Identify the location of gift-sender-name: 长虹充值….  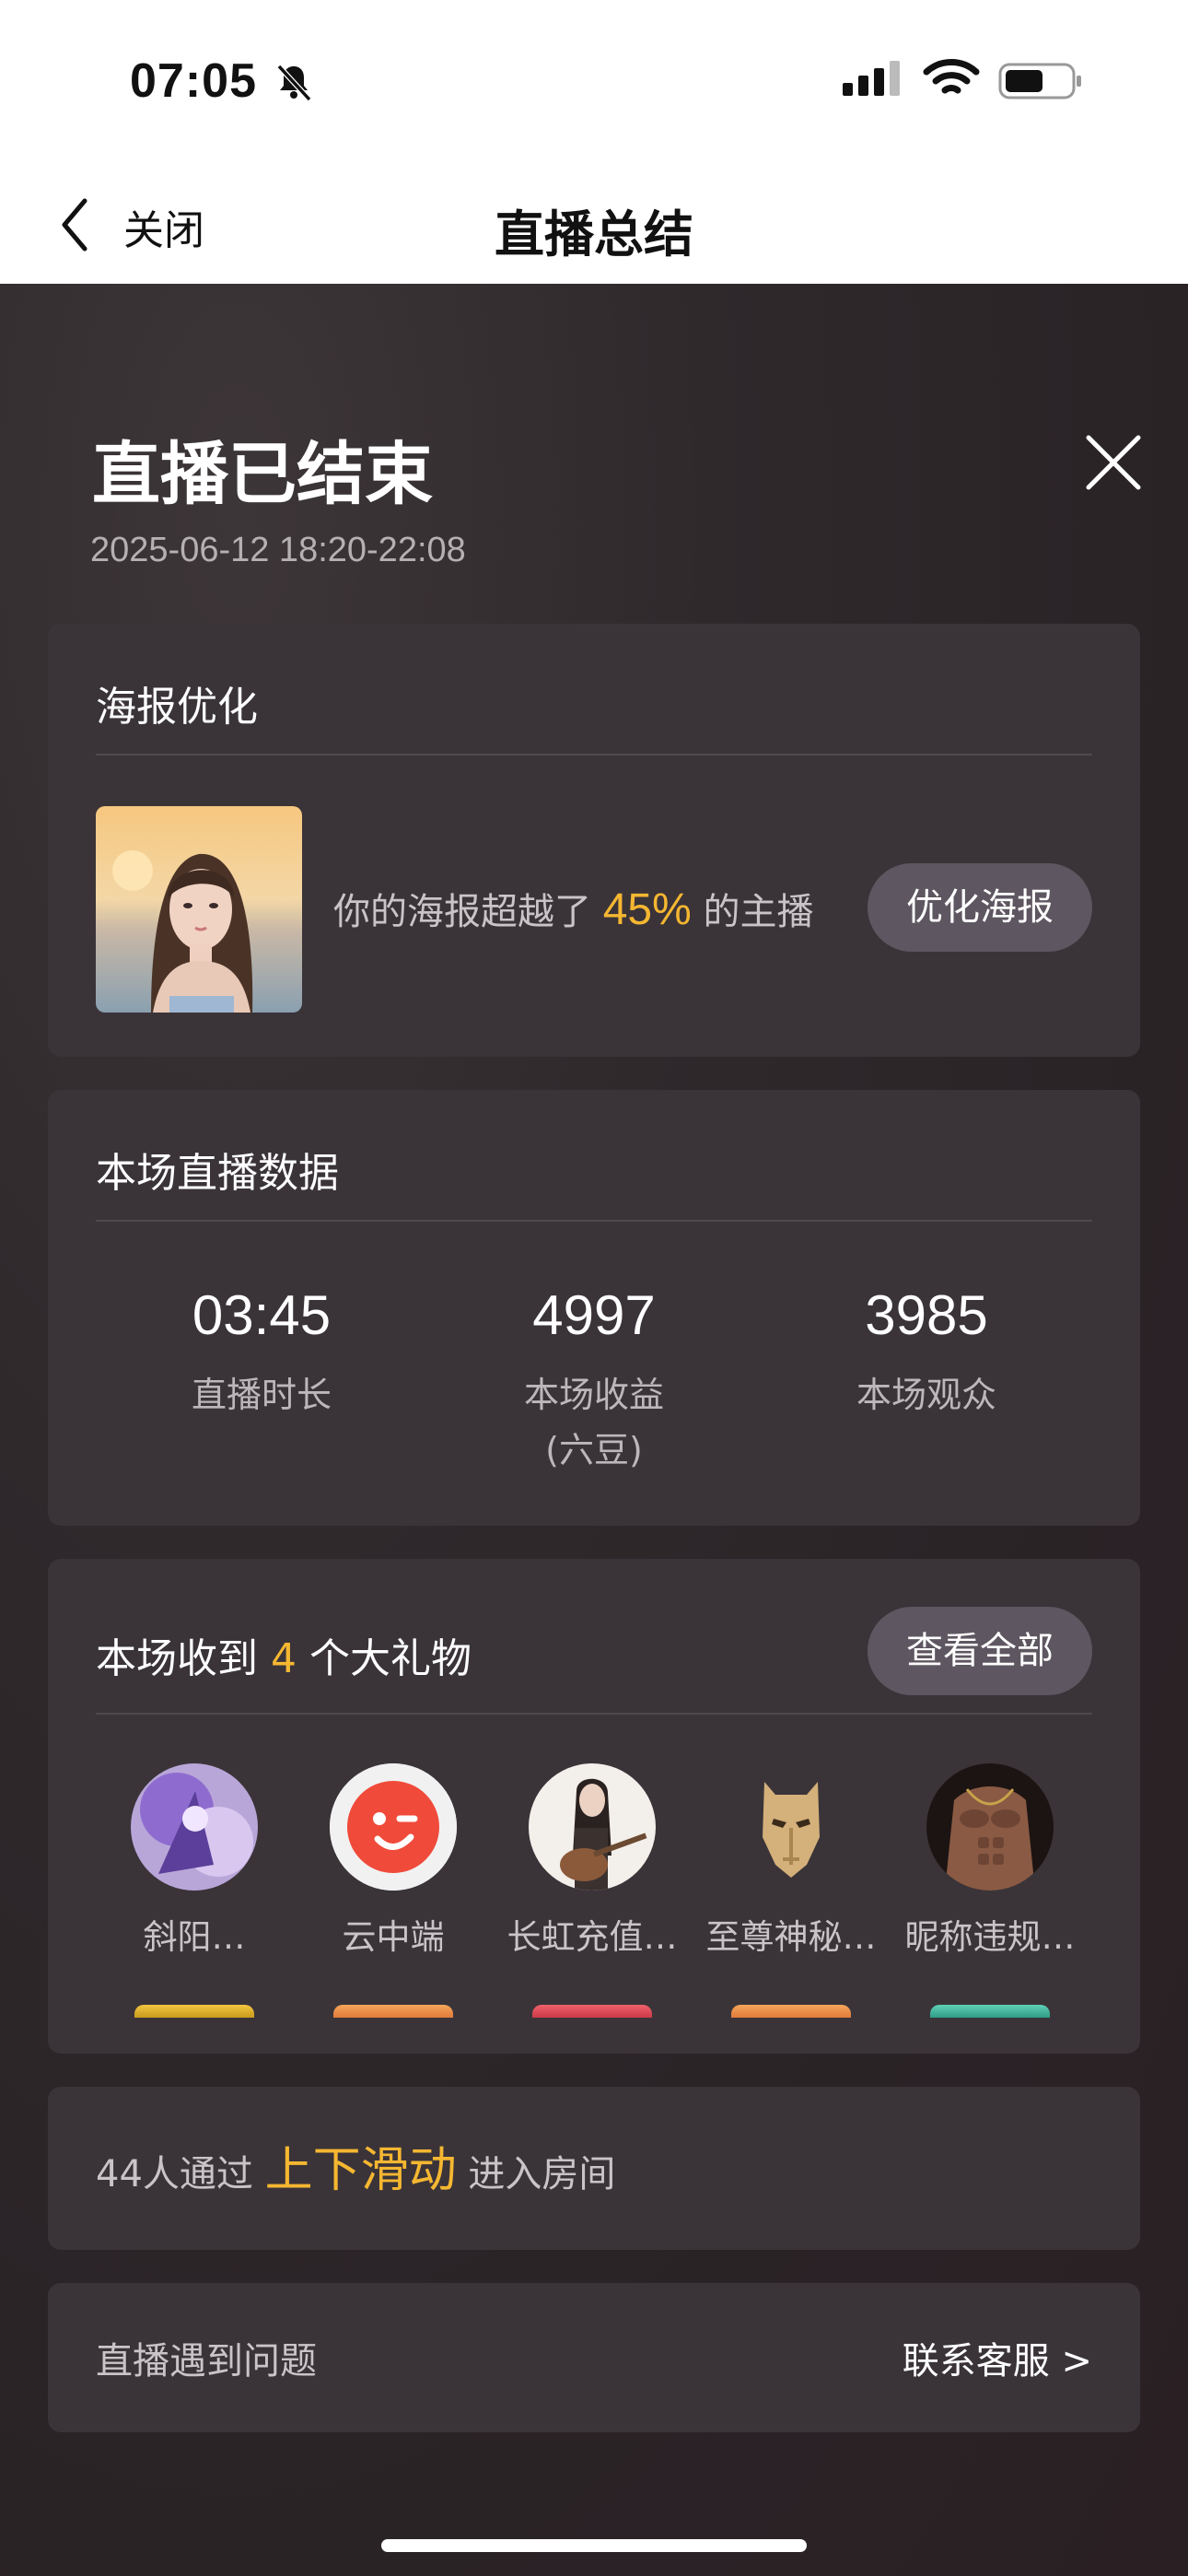
(592, 1937).